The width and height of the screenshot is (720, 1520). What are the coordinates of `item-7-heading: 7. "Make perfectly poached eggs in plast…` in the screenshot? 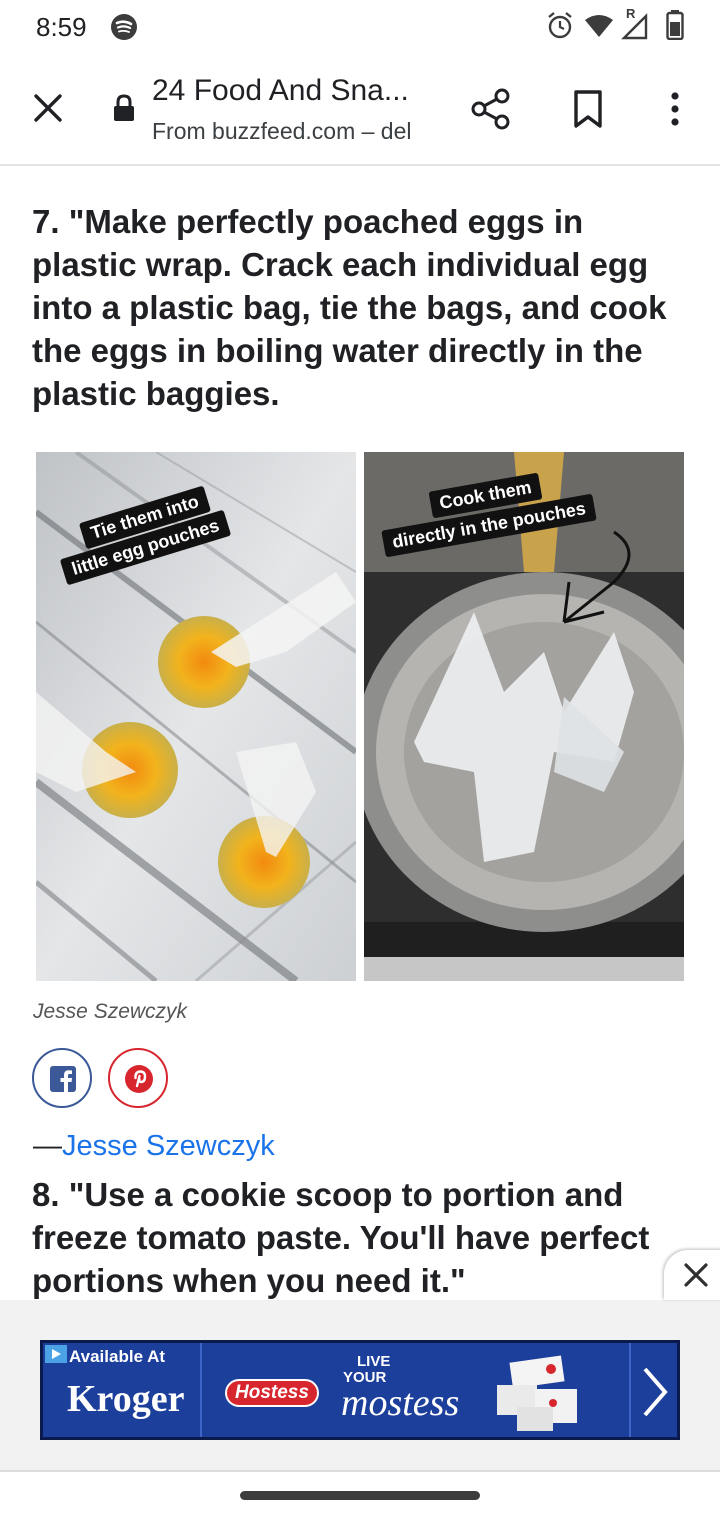 It's located at (349, 307).